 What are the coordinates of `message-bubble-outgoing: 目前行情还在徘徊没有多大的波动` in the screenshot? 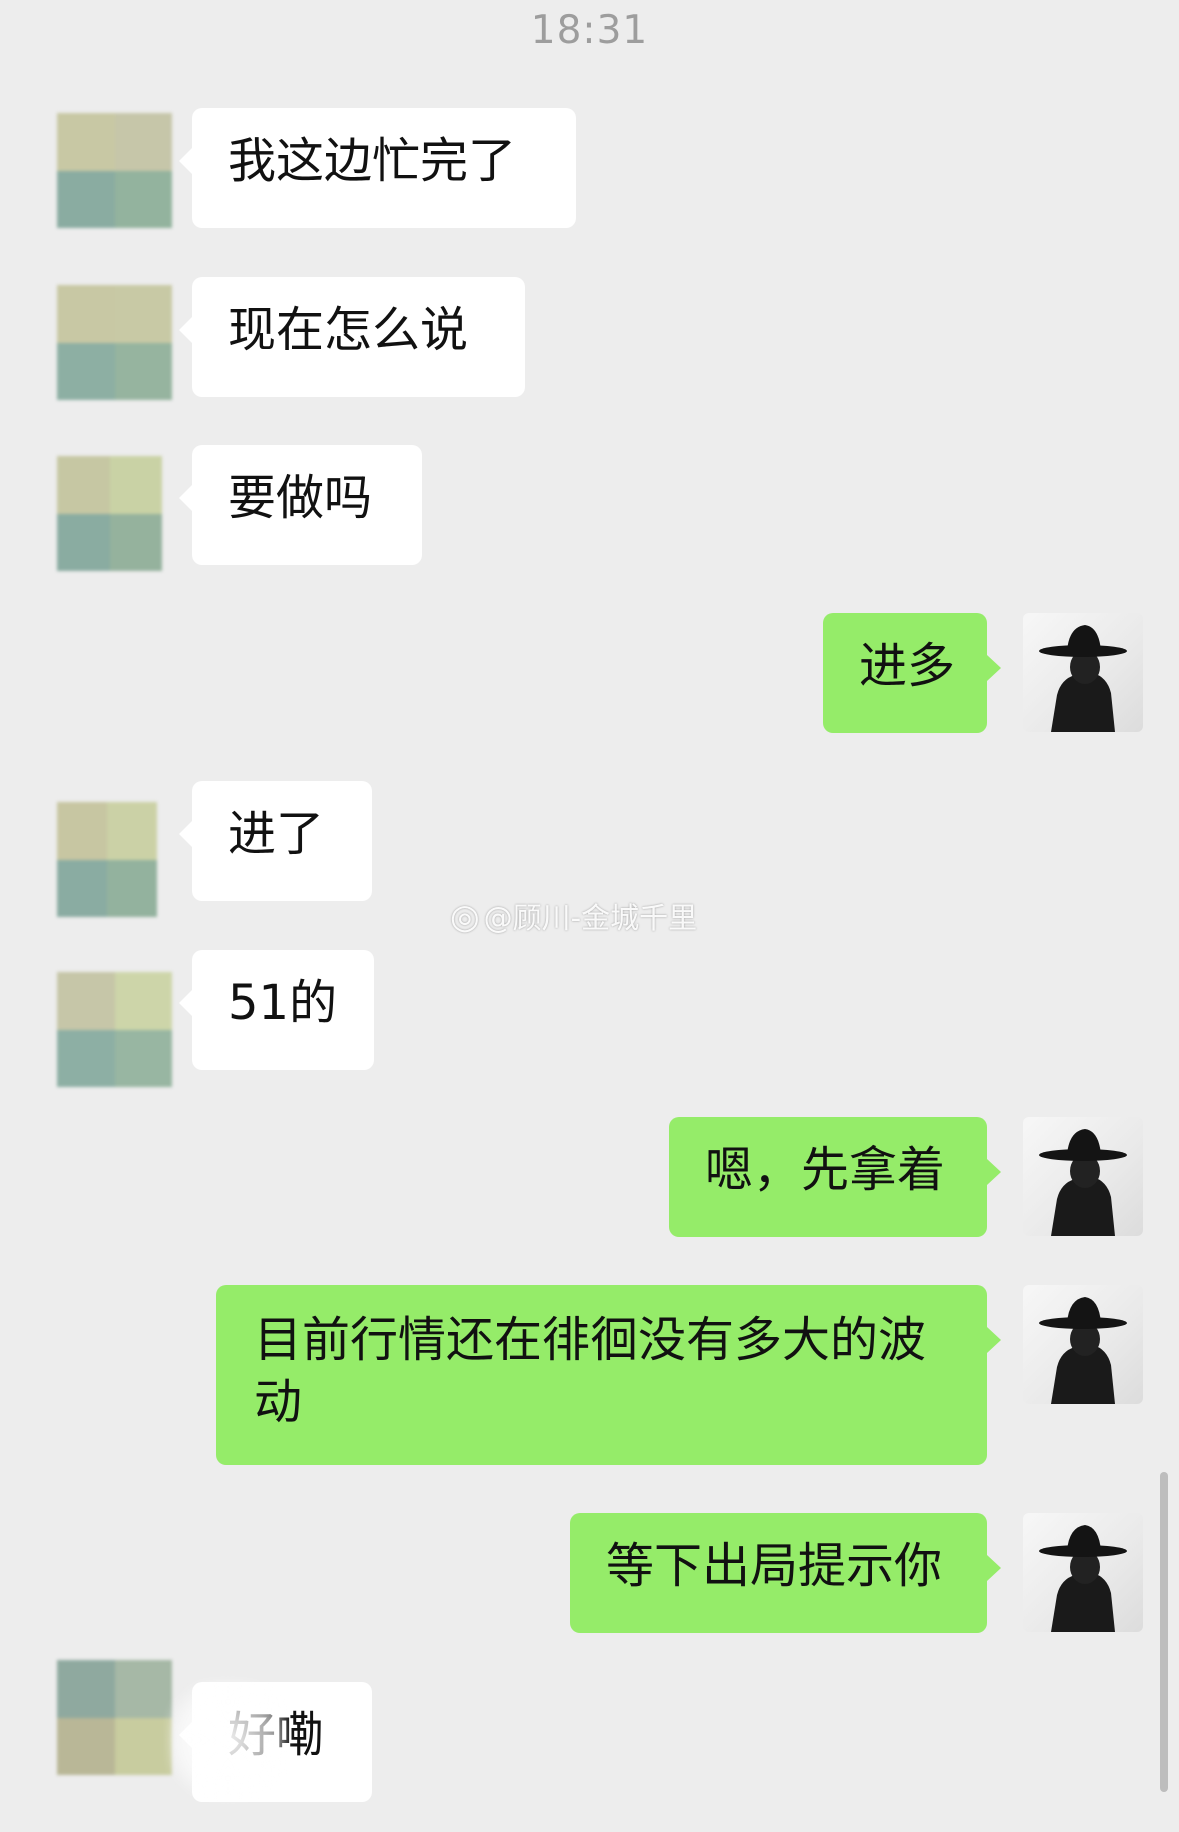 It's located at (608, 1375).